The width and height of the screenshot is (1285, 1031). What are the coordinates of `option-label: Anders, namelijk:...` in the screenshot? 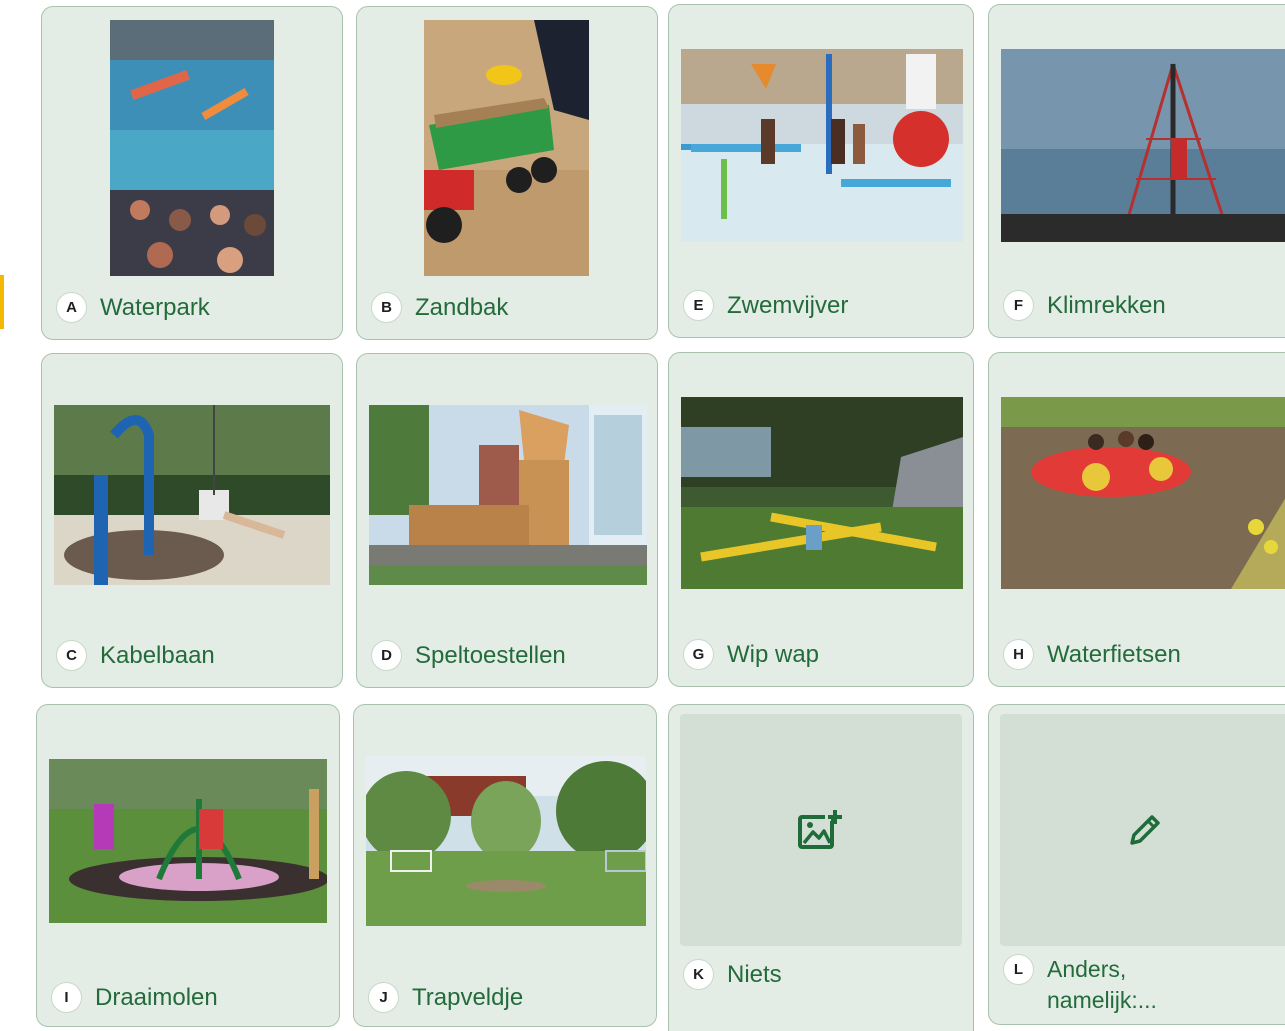 It's located at (1102, 984).